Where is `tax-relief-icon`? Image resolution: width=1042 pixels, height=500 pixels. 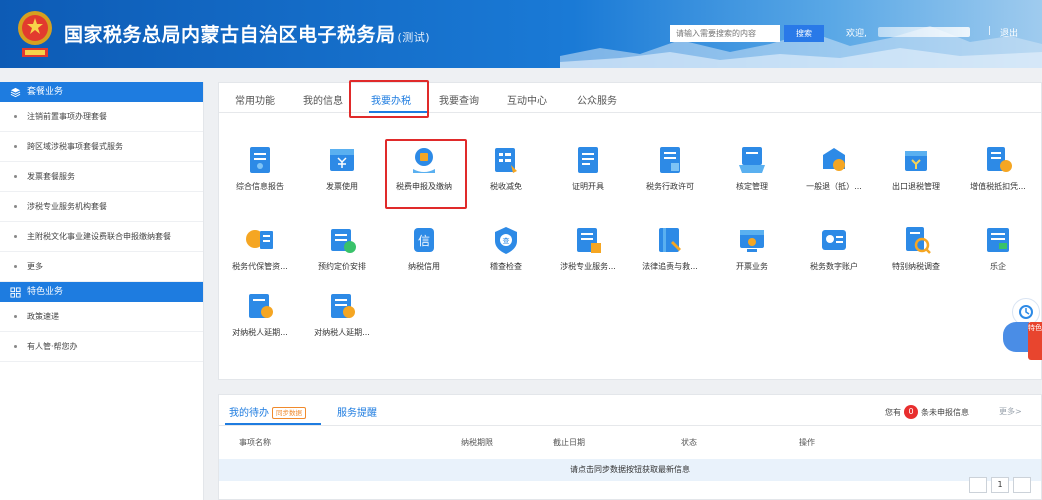 tax-relief-icon is located at coordinates (506, 160).